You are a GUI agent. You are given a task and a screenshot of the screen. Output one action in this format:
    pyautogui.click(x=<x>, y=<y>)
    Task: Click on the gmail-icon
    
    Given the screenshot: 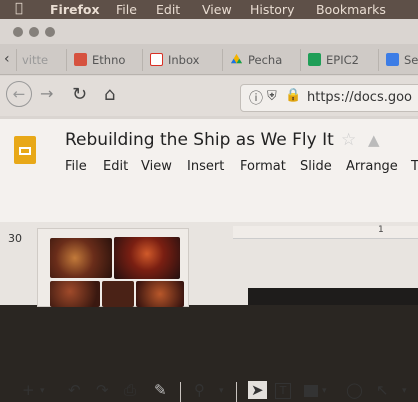 What is the action you would take?
    pyautogui.click(x=156, y=59)
    